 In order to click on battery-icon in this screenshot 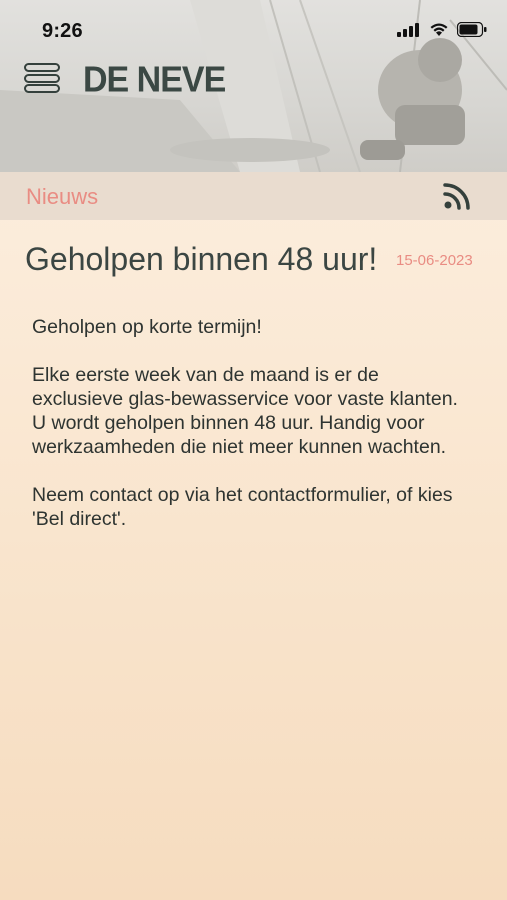, I will do `click(472, 29)`.